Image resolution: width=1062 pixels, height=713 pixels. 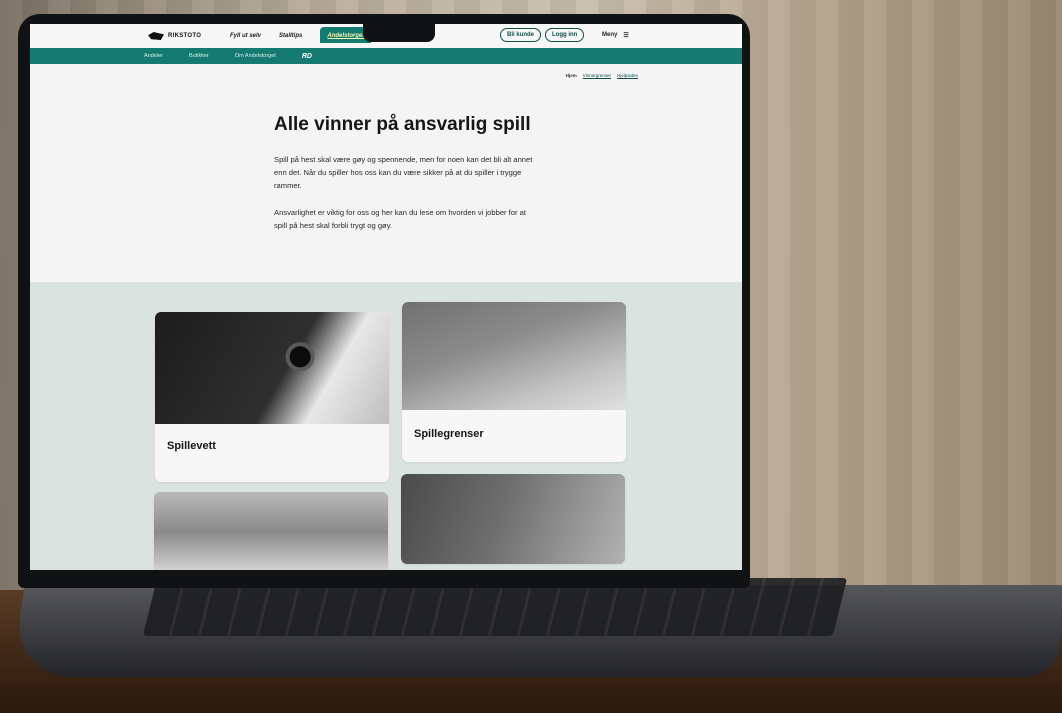 I want to click on card-title: Spillegrenser, so click(x=449, y=434).